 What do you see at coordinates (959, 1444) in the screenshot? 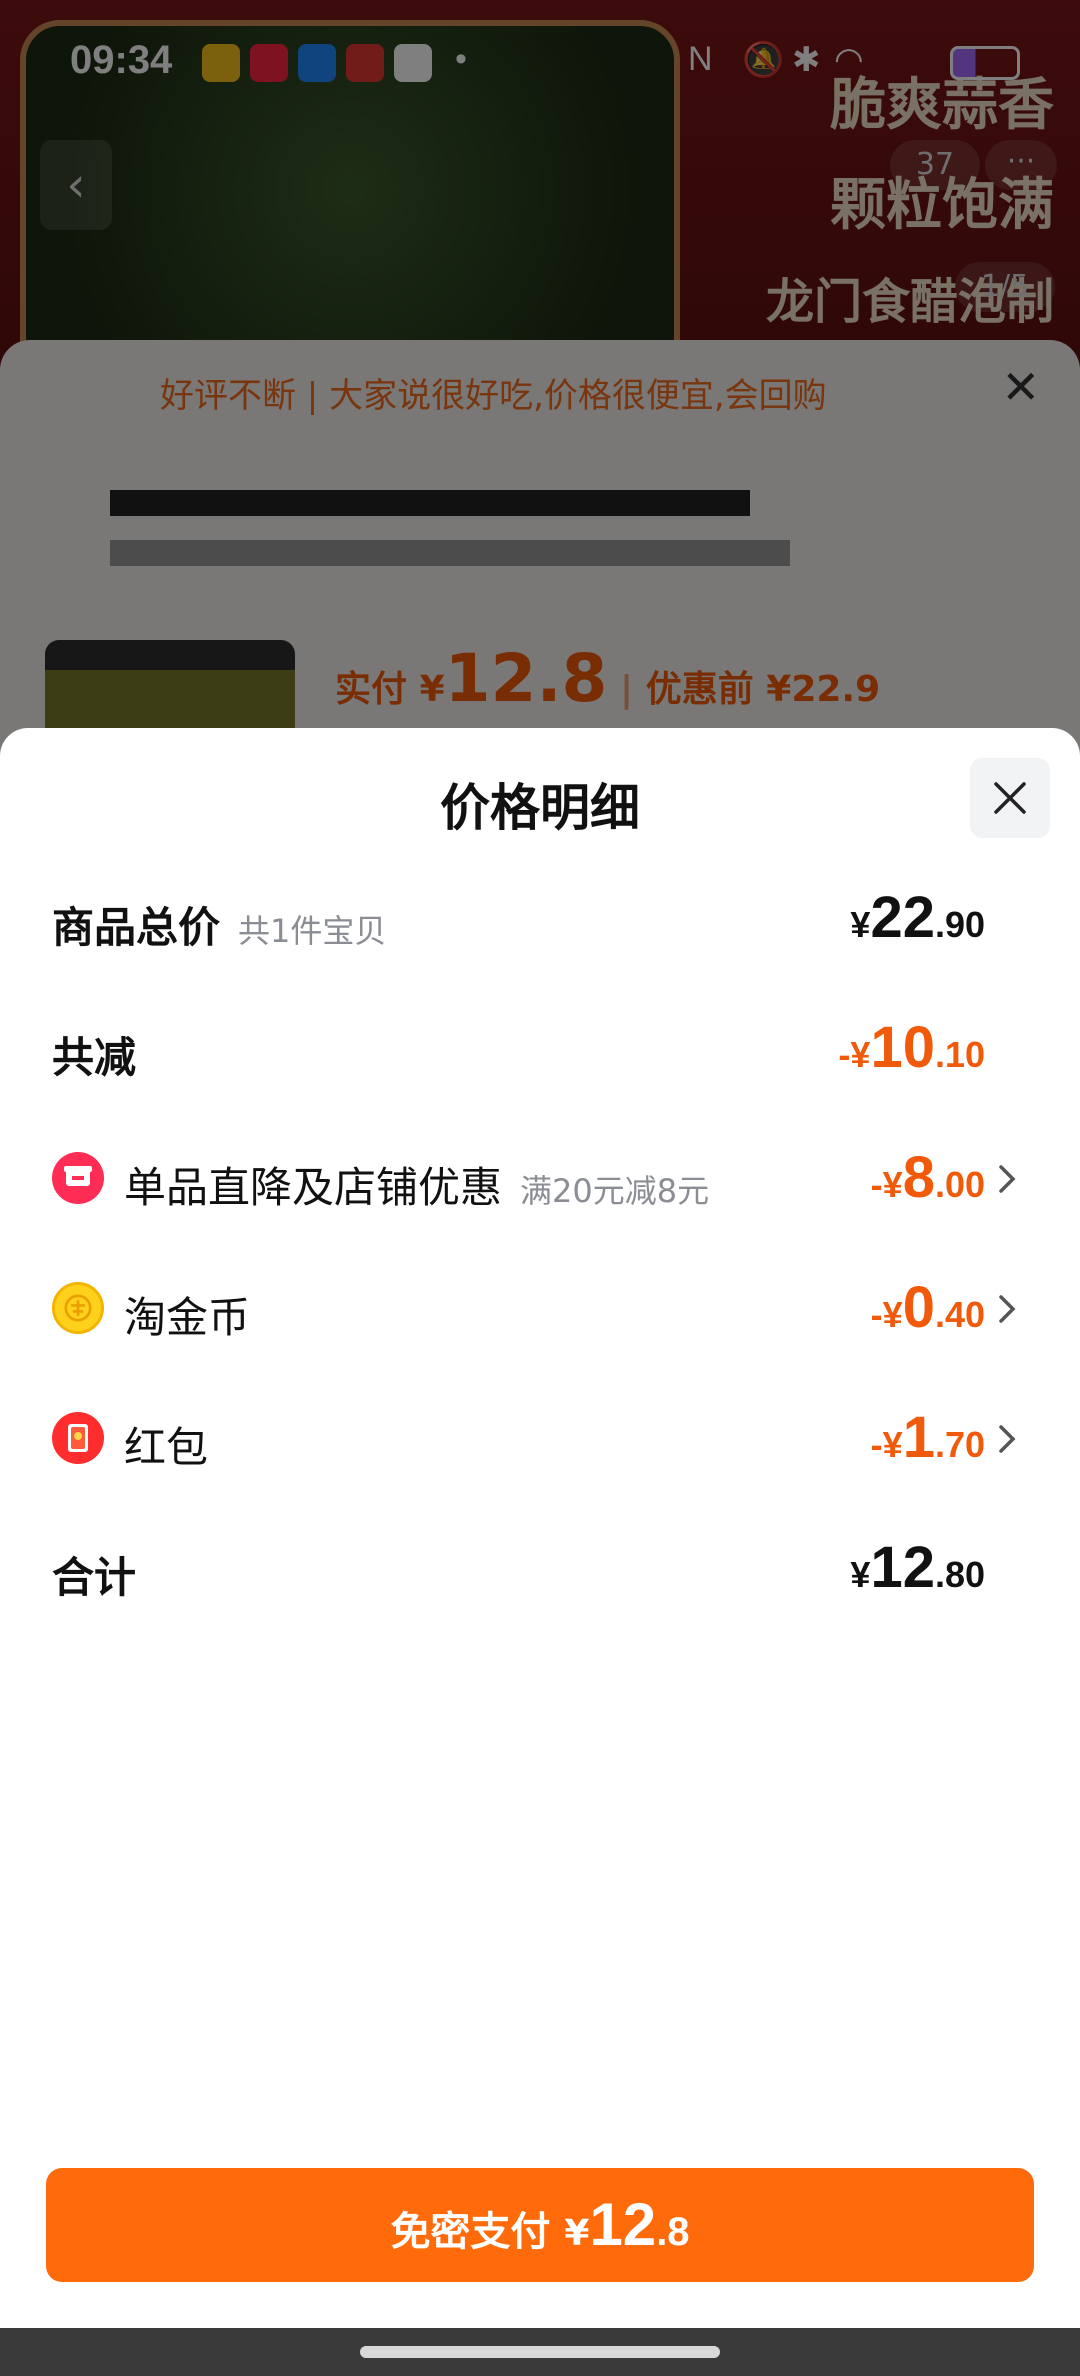
I see `amount-decimal: .70` at bounding box center [959, 1444].